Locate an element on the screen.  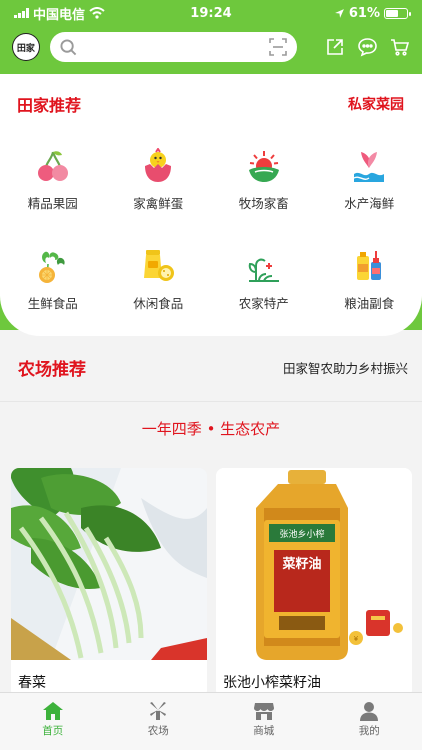
egg-chick-icon is located at coordinates (158, 166).